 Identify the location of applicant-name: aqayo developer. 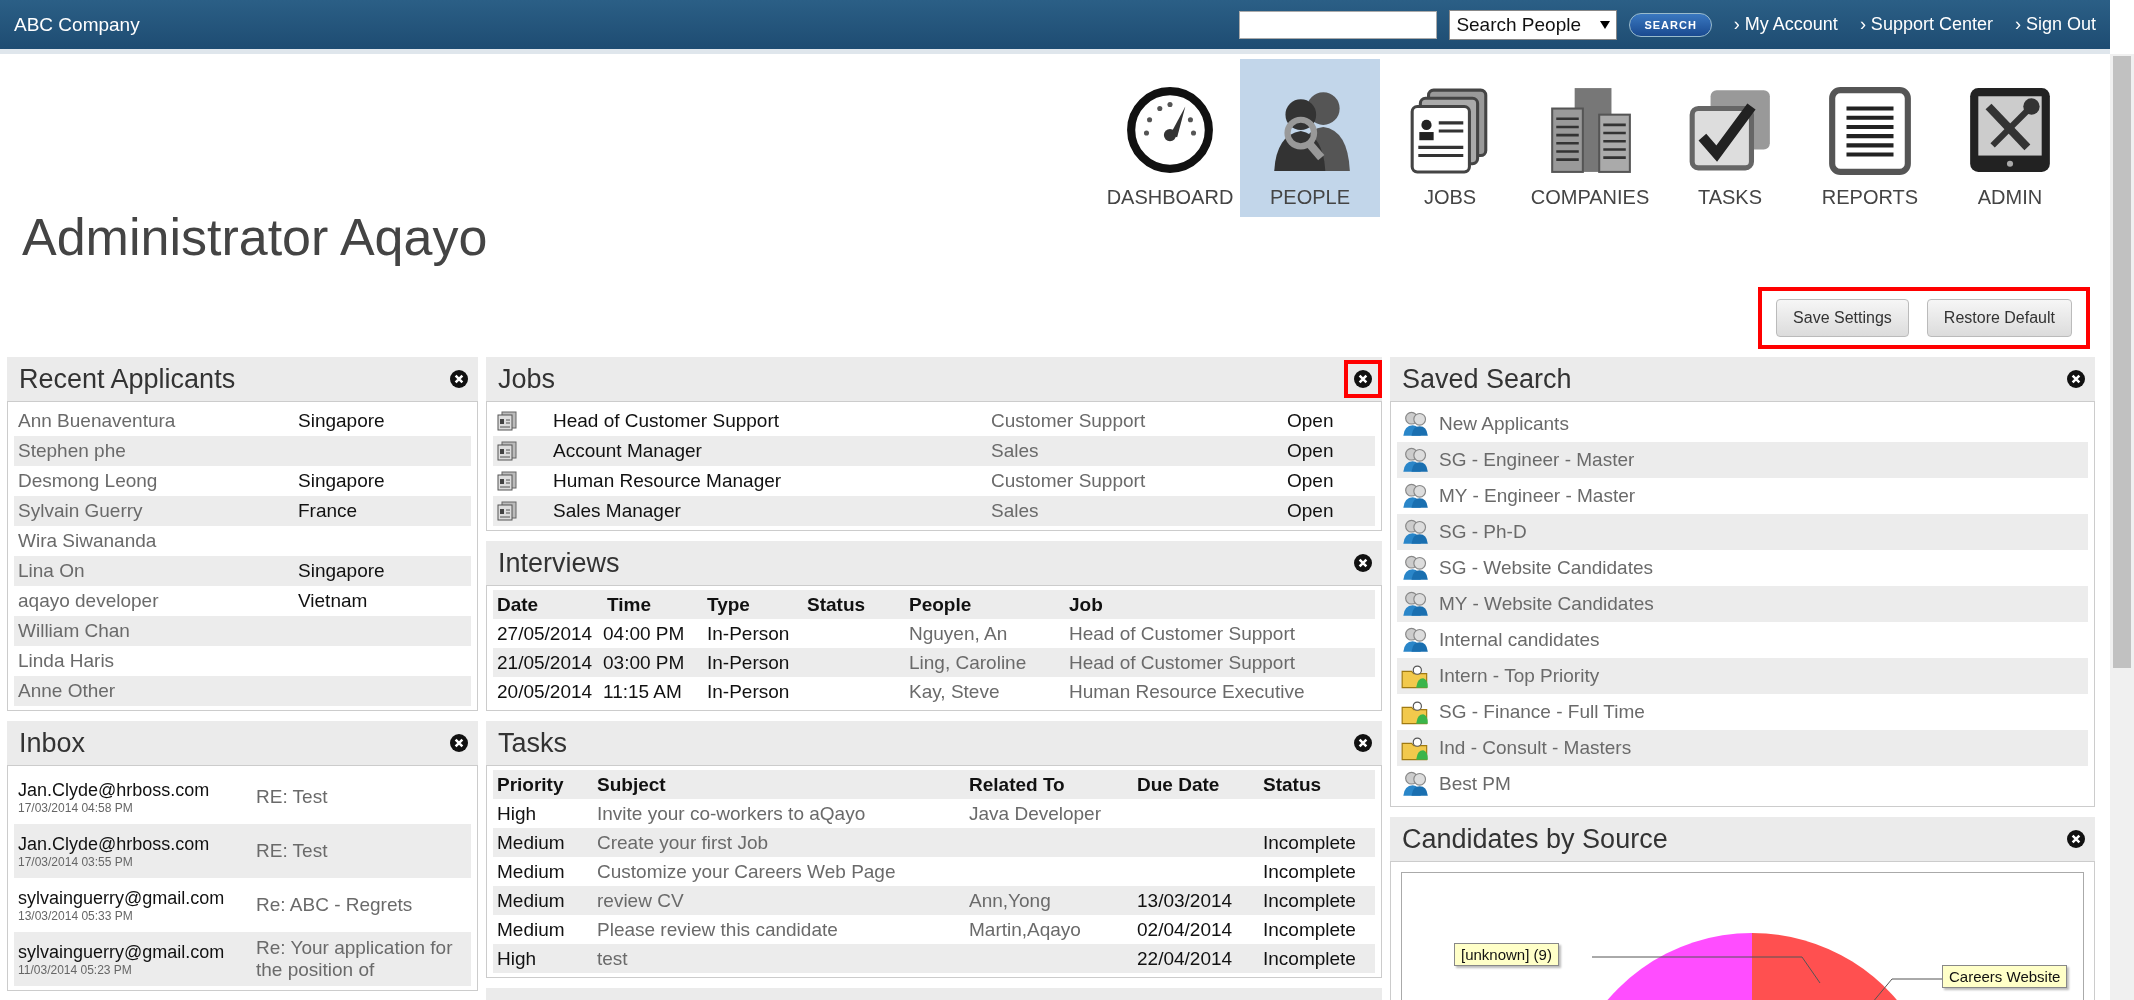
(158, 601).